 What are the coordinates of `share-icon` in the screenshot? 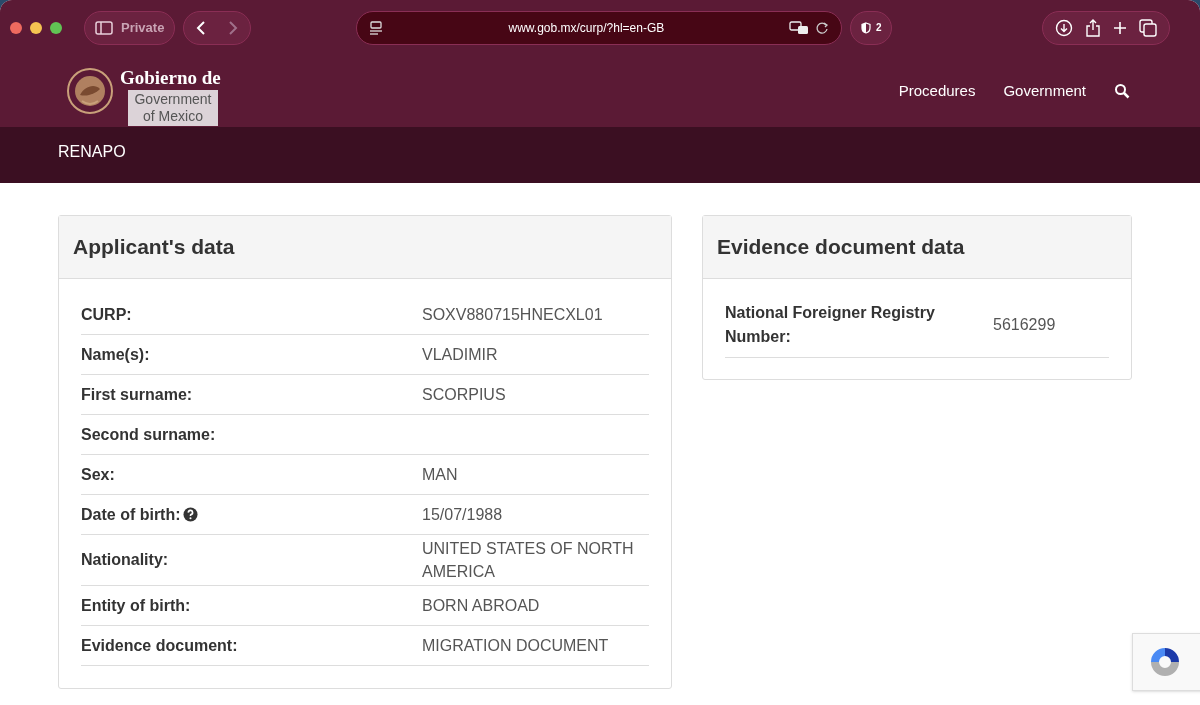 It's located at (1093, 27).